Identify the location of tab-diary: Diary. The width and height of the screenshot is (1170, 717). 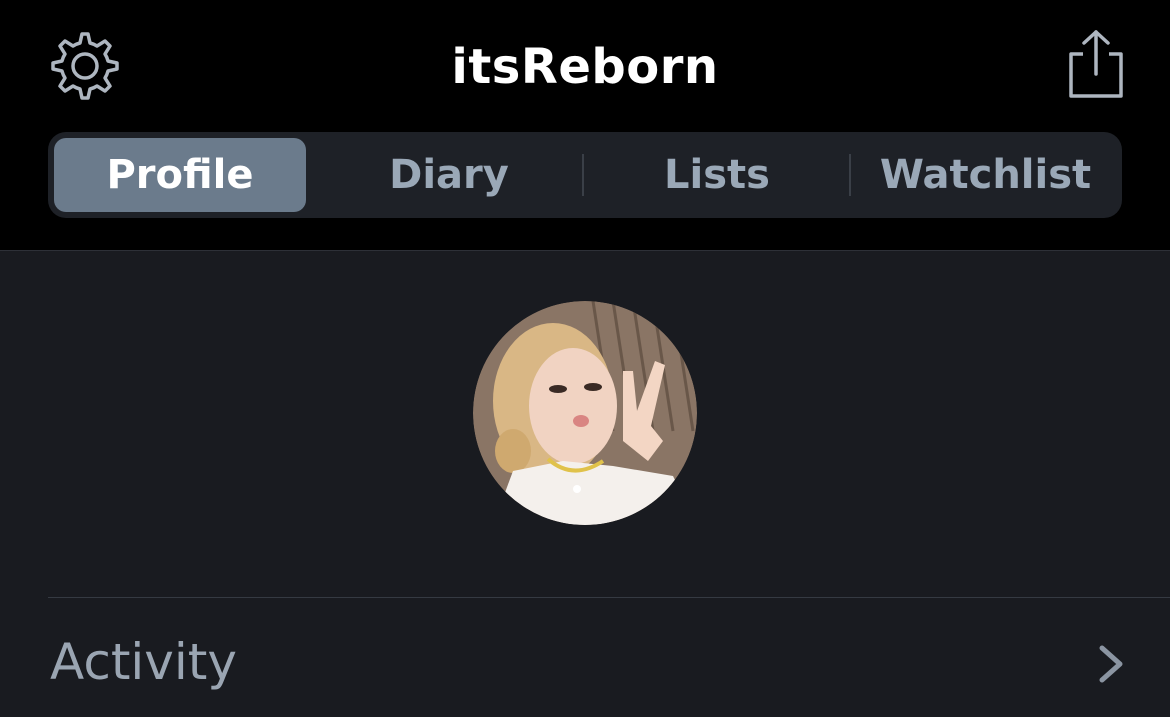
(449, 175).